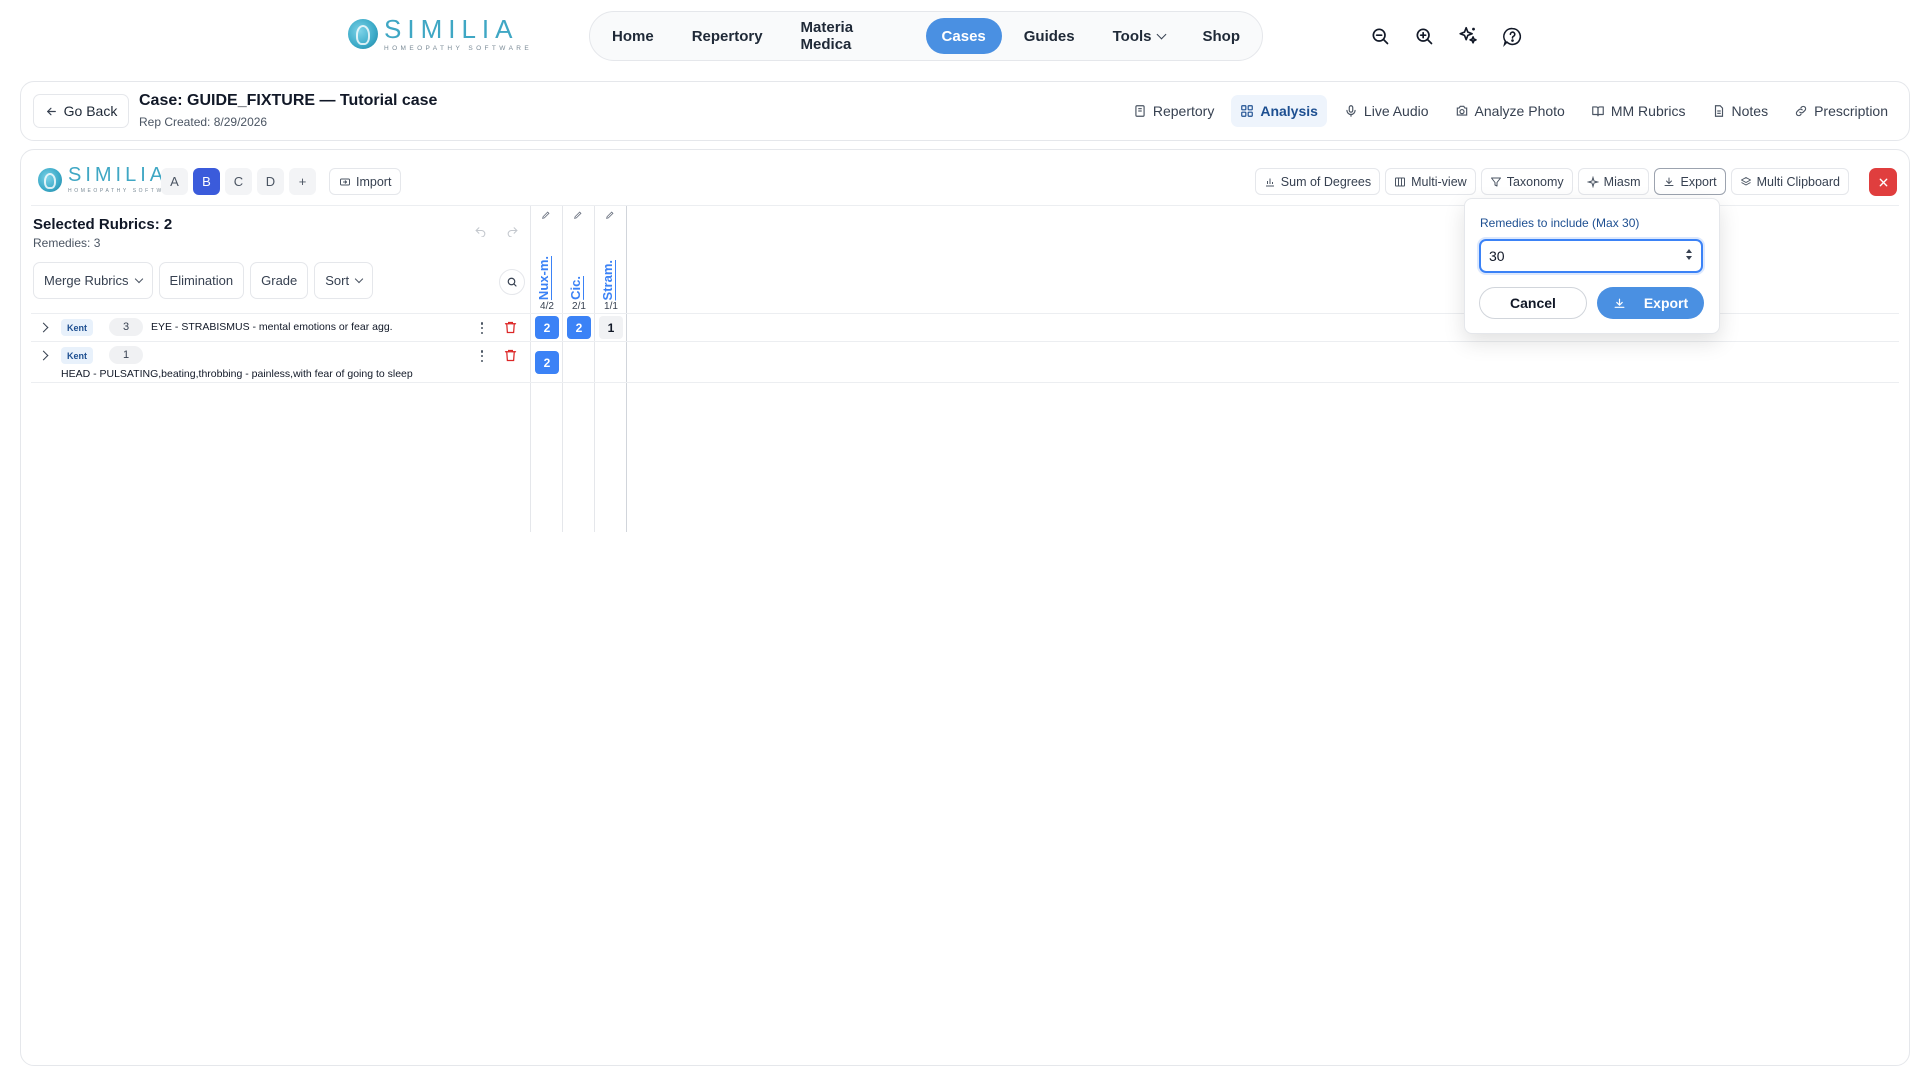 The height and width of the screenshot is (1080, 1920). I want to click on merge-rubrics-button: Merge Rubrics, so click(93, 280).